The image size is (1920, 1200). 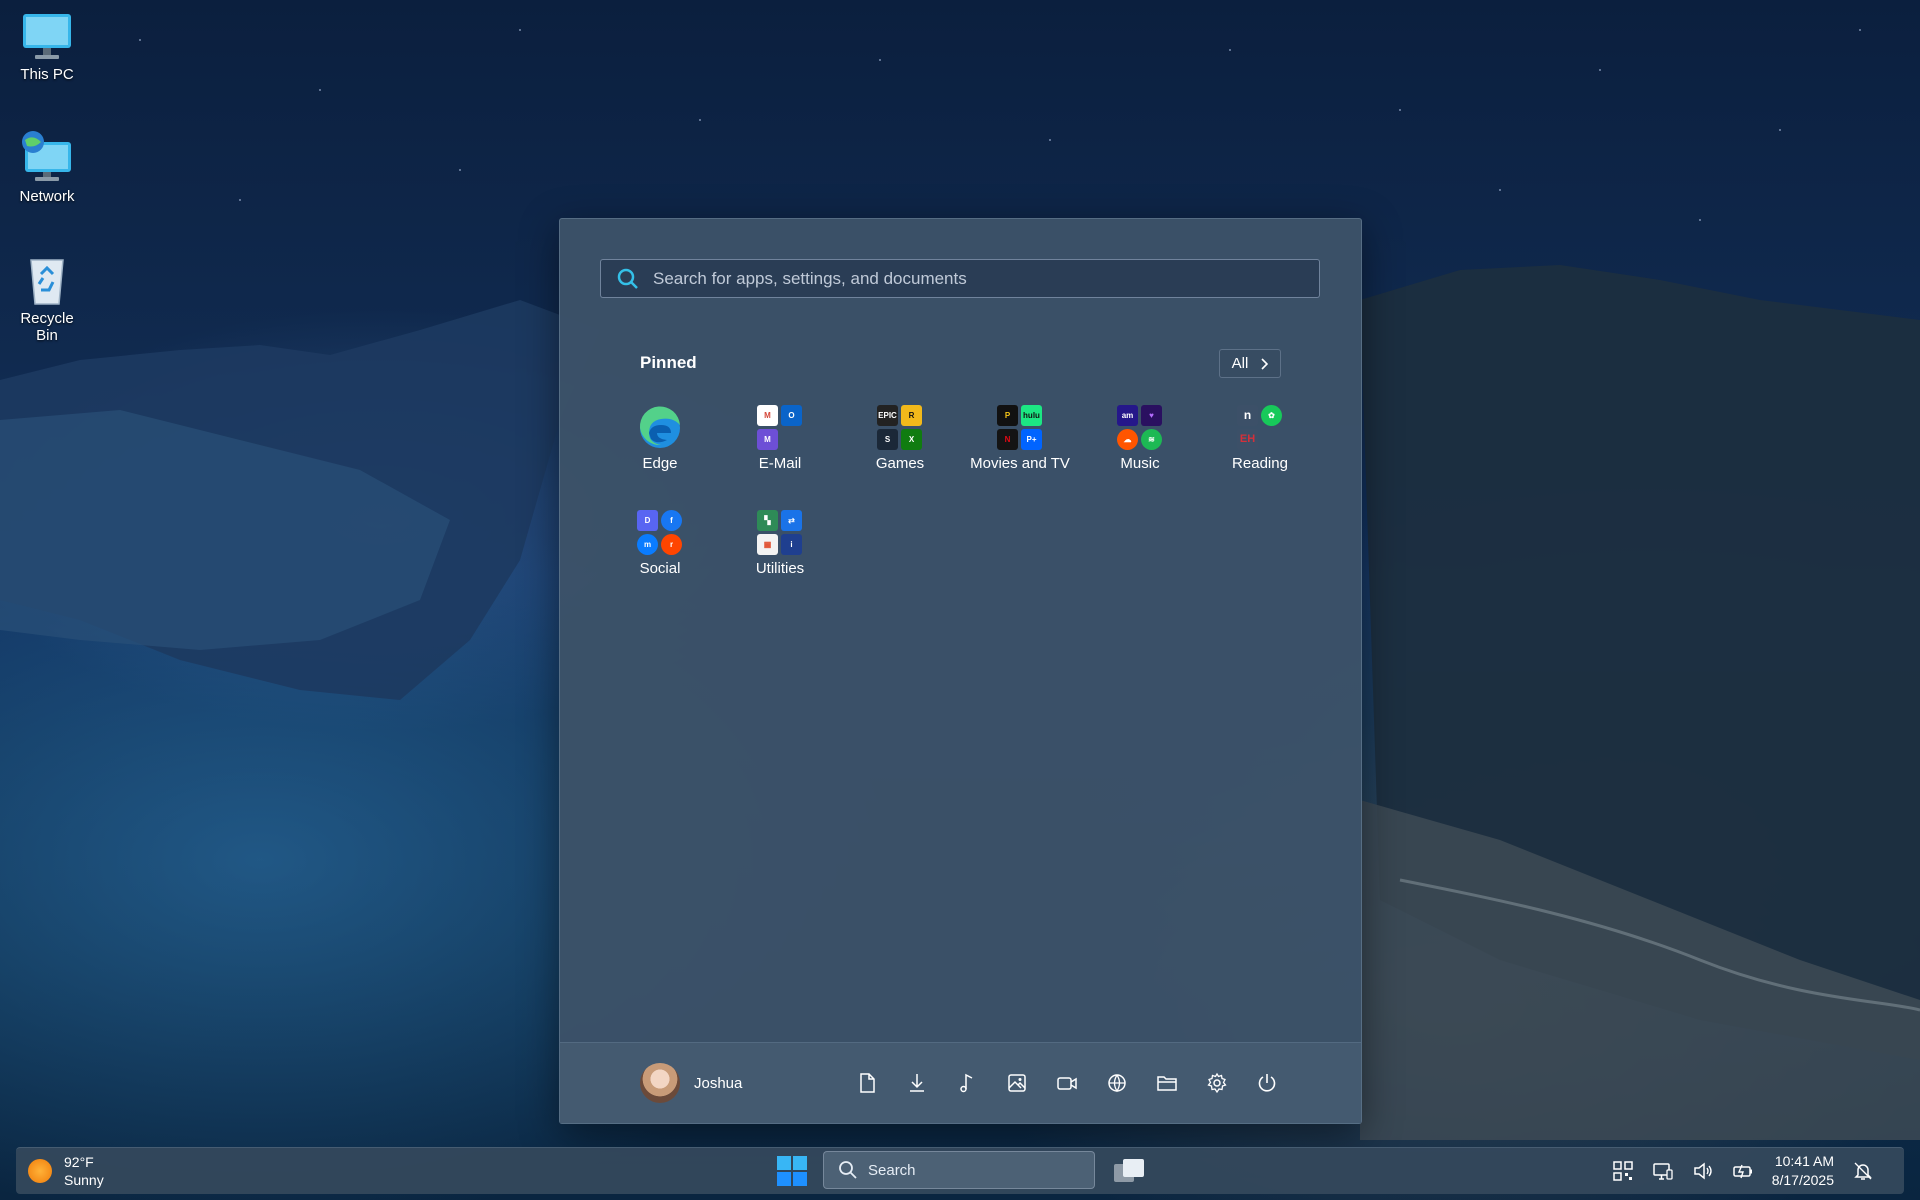 I want to click on recycle-bin-icon, so click(x=47, y=280).